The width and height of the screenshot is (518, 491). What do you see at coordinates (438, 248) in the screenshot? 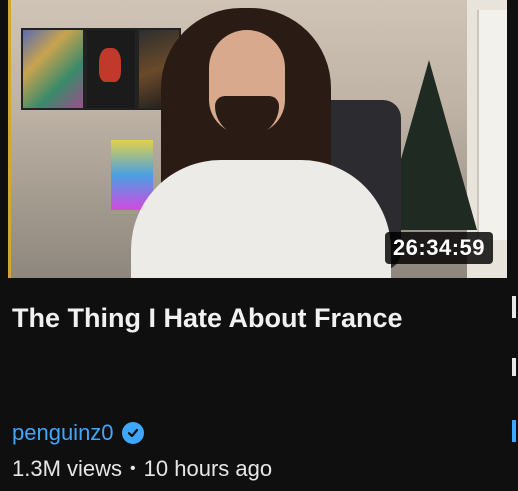
I see `duration-badge: 26:34:59` at bounding box center [438, 248].